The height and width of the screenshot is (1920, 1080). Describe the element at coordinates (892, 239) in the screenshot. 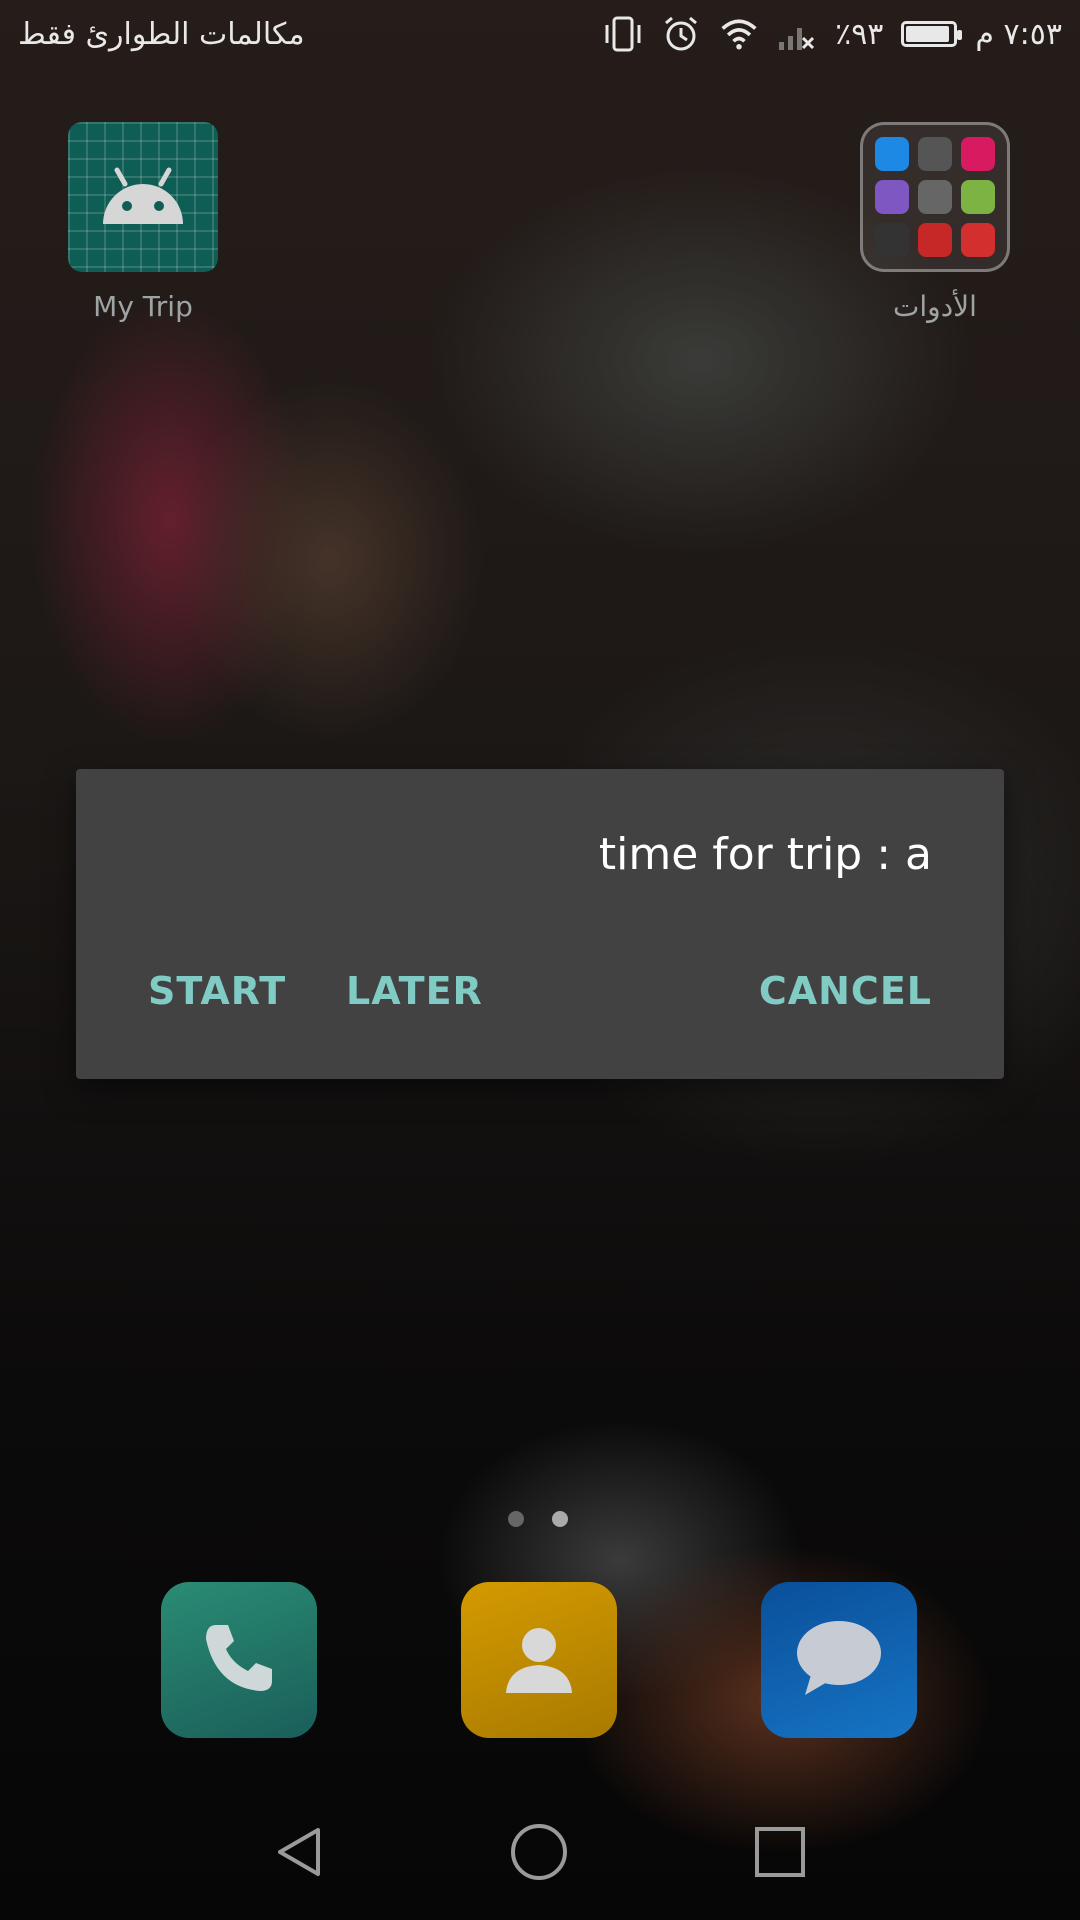

I see `camera-icon` at that location.